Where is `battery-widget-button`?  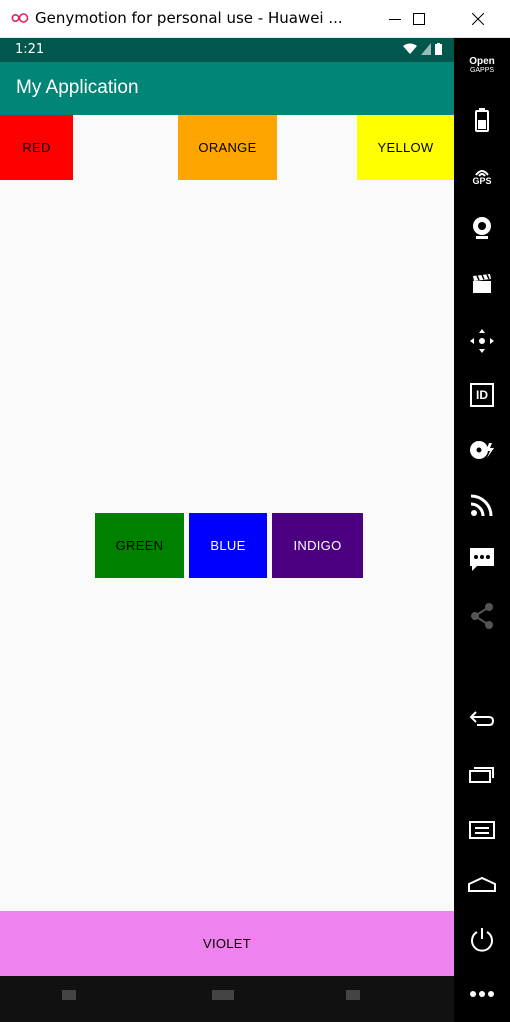 battery-widget-button is located at coordinates (482, 120).